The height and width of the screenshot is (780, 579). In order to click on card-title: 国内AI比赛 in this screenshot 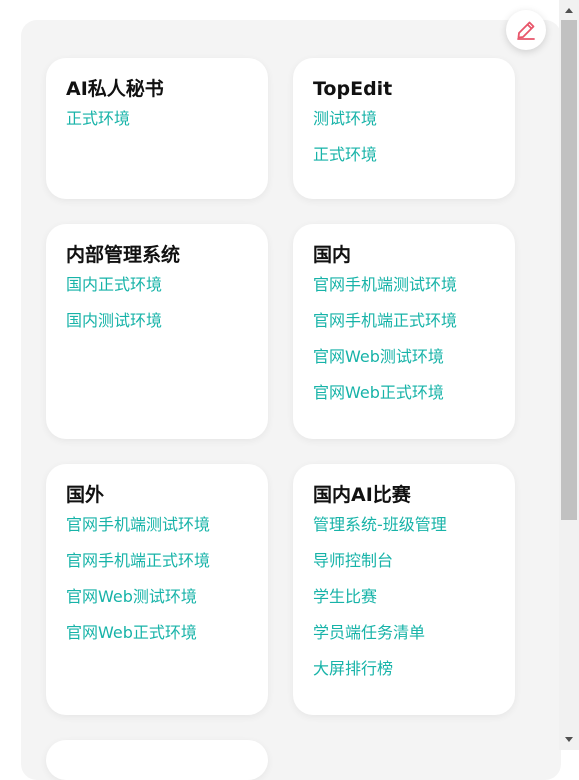, I will do `click(362, 495)`.